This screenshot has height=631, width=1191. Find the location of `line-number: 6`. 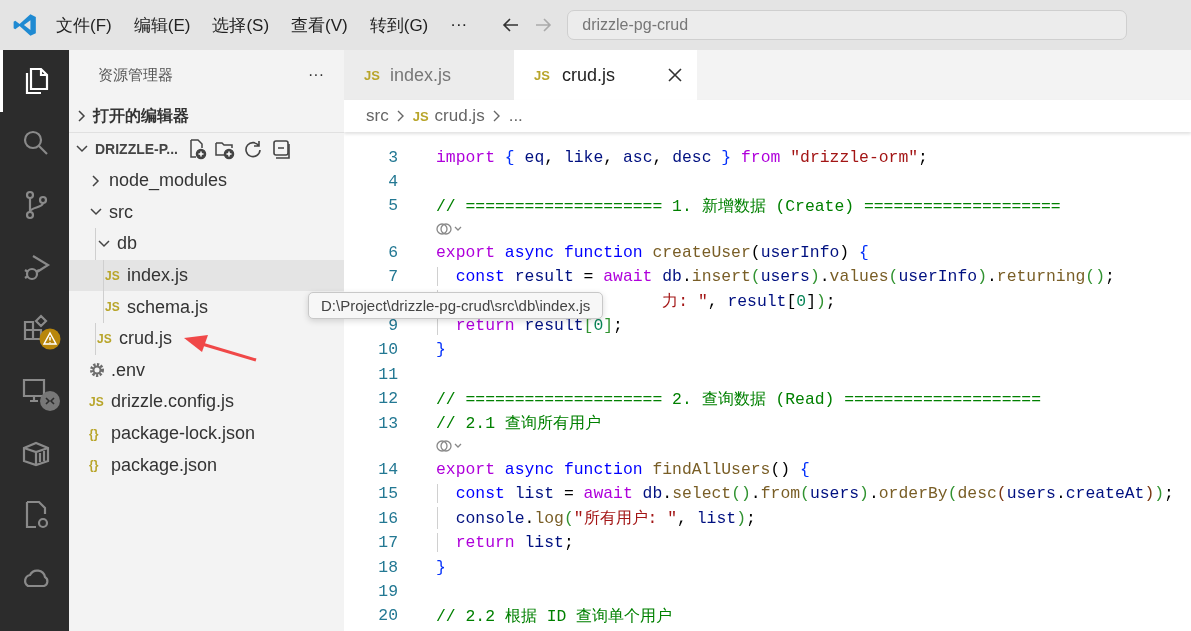

line-number: 6 is located at coordinates (392, 252).